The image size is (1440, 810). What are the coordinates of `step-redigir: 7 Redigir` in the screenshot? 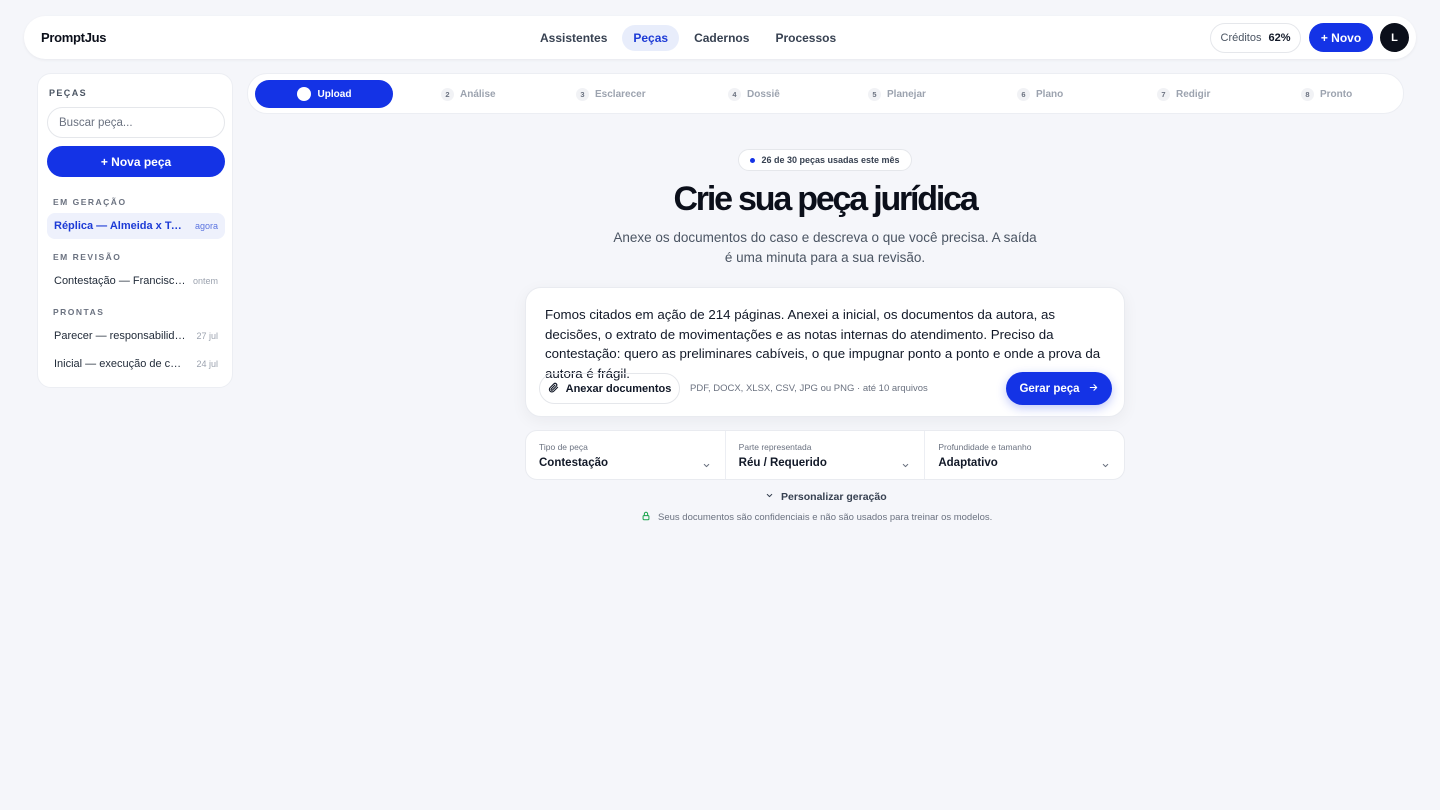 It's located at (1183, 94).